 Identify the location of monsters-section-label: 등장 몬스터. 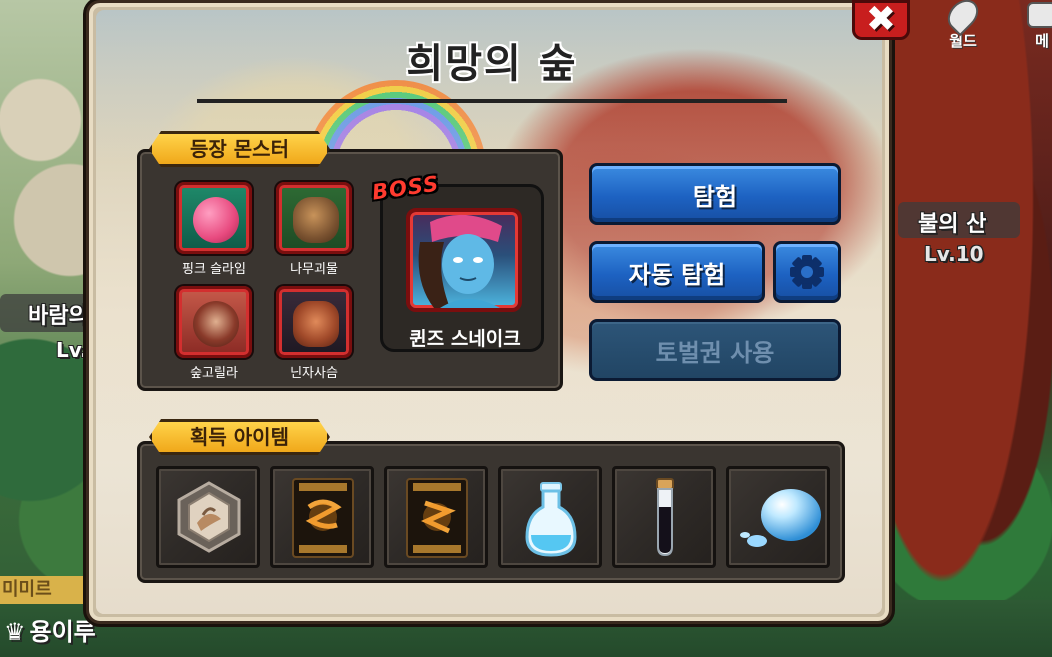
(239, 149).